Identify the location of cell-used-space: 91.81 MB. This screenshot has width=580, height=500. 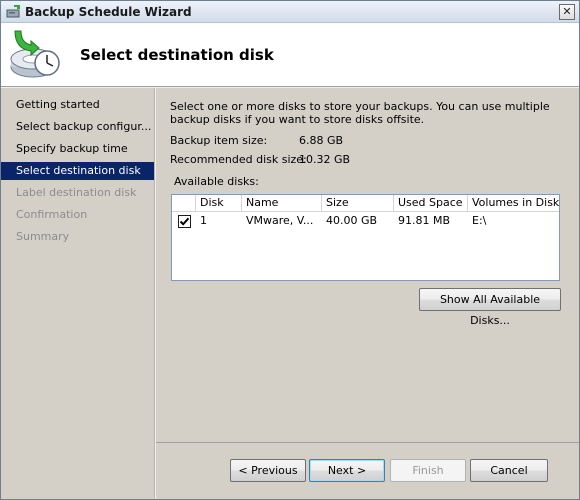
(424, 220).